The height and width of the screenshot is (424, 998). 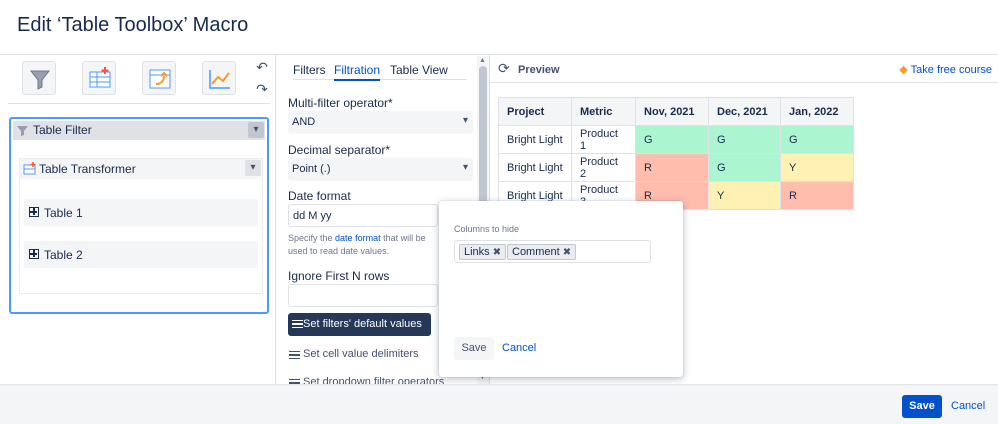 I want to click on date-format-input: dd M yy, so click(x=363, y=215).